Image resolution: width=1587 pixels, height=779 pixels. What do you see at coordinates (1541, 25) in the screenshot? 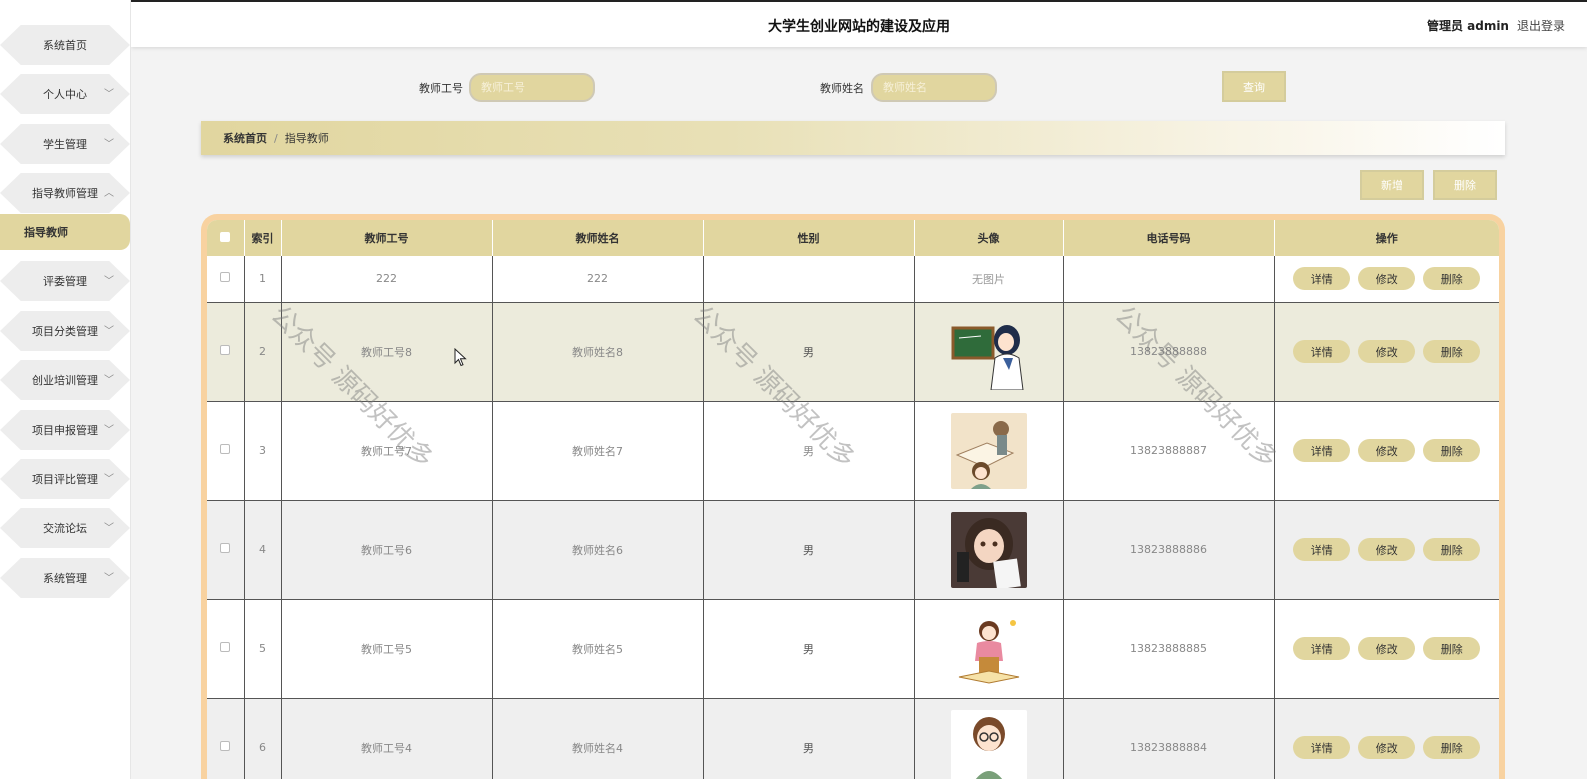
I see `logout-link: 退出登录` at bounding box center [1541, 25].